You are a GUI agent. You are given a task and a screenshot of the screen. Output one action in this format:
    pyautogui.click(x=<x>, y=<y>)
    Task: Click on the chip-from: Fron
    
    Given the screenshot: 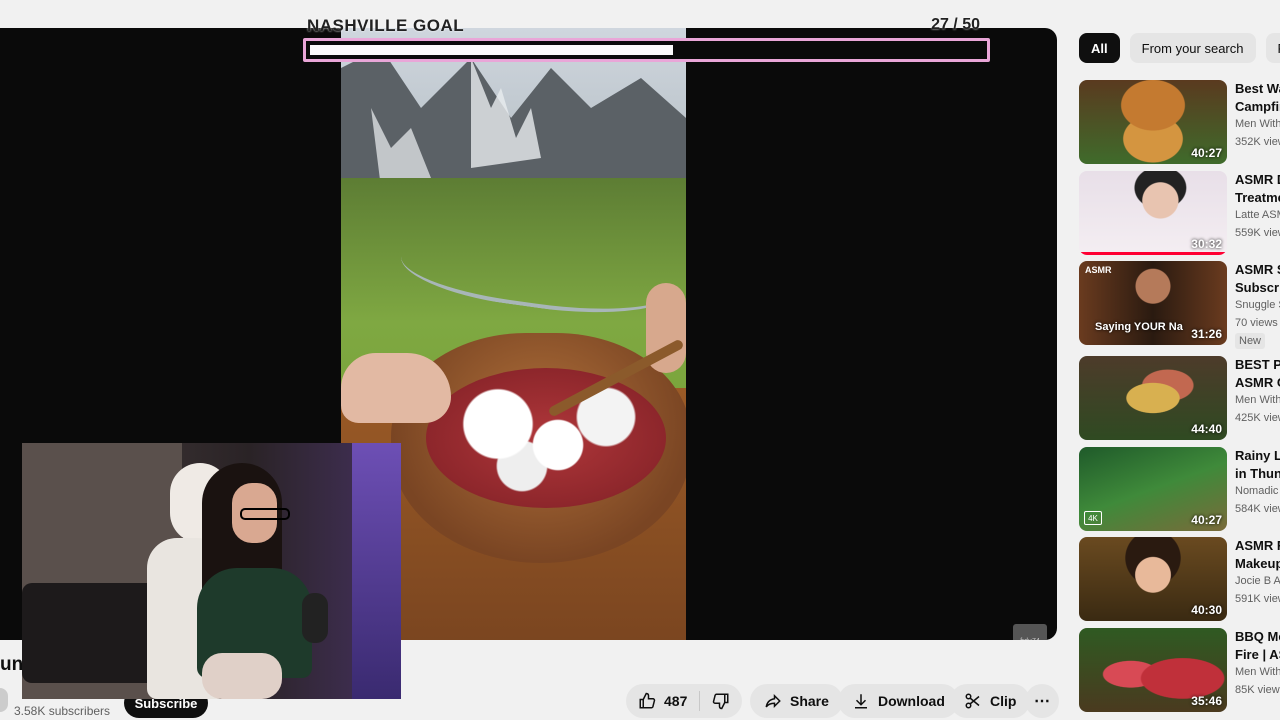 What is the action you would take?
    pyautogui.click(x=1272, y=48)
    